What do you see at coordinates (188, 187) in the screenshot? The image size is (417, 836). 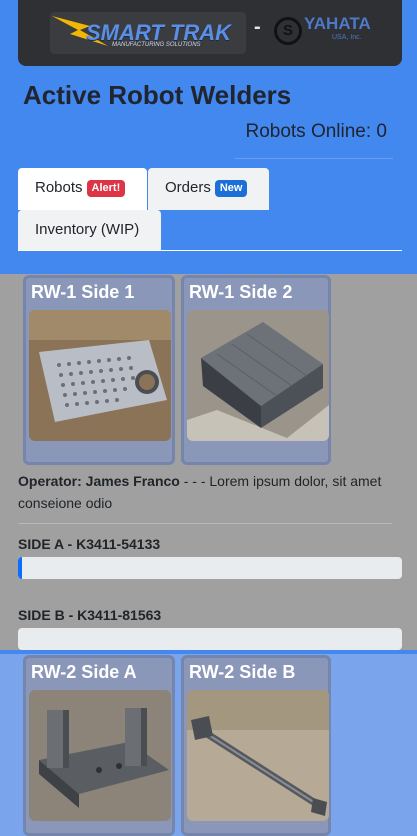 I see `tab-orders-label: Orders` at bounding box center [188, 187].